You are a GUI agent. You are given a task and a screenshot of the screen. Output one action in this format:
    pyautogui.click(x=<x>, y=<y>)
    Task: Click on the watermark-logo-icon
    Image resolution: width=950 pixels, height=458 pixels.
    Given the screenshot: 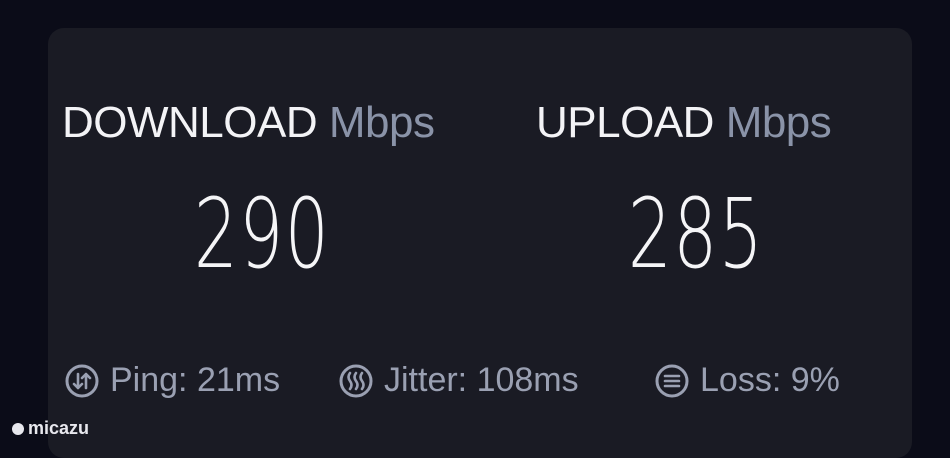 What is the action you would take?
    pyautogui.click(x=18, y=428)
    